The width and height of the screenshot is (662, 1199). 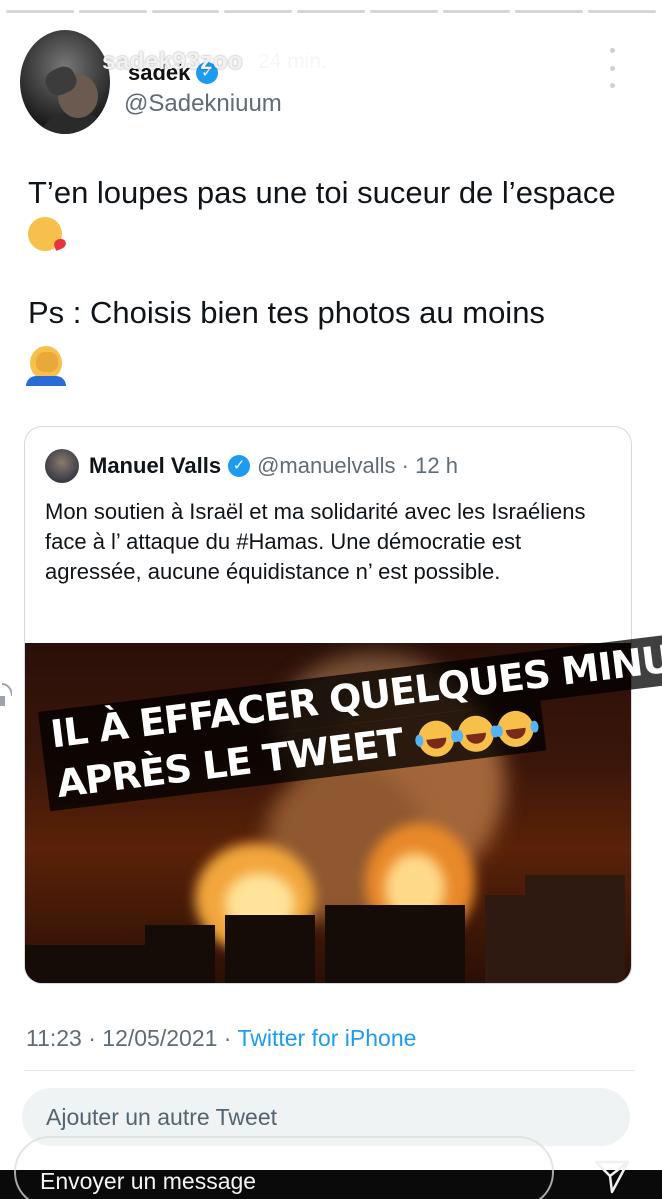 What do you see at coordinates (45, 233) in the screenshot?
I see `kissing-face-icon` at bounding box center [45, 233].